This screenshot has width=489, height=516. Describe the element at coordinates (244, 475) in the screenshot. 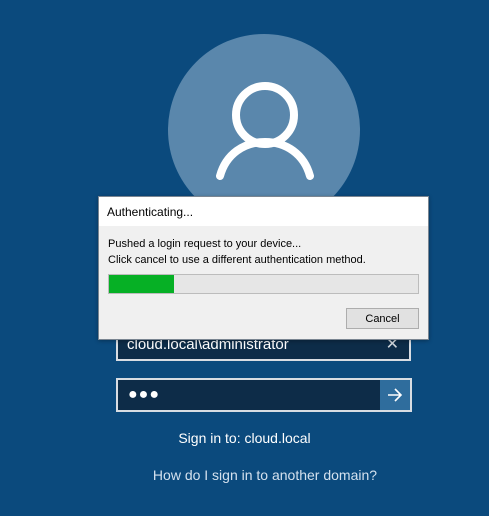

I see `other-domain-link: How do I sign in to another domain?` at that location.